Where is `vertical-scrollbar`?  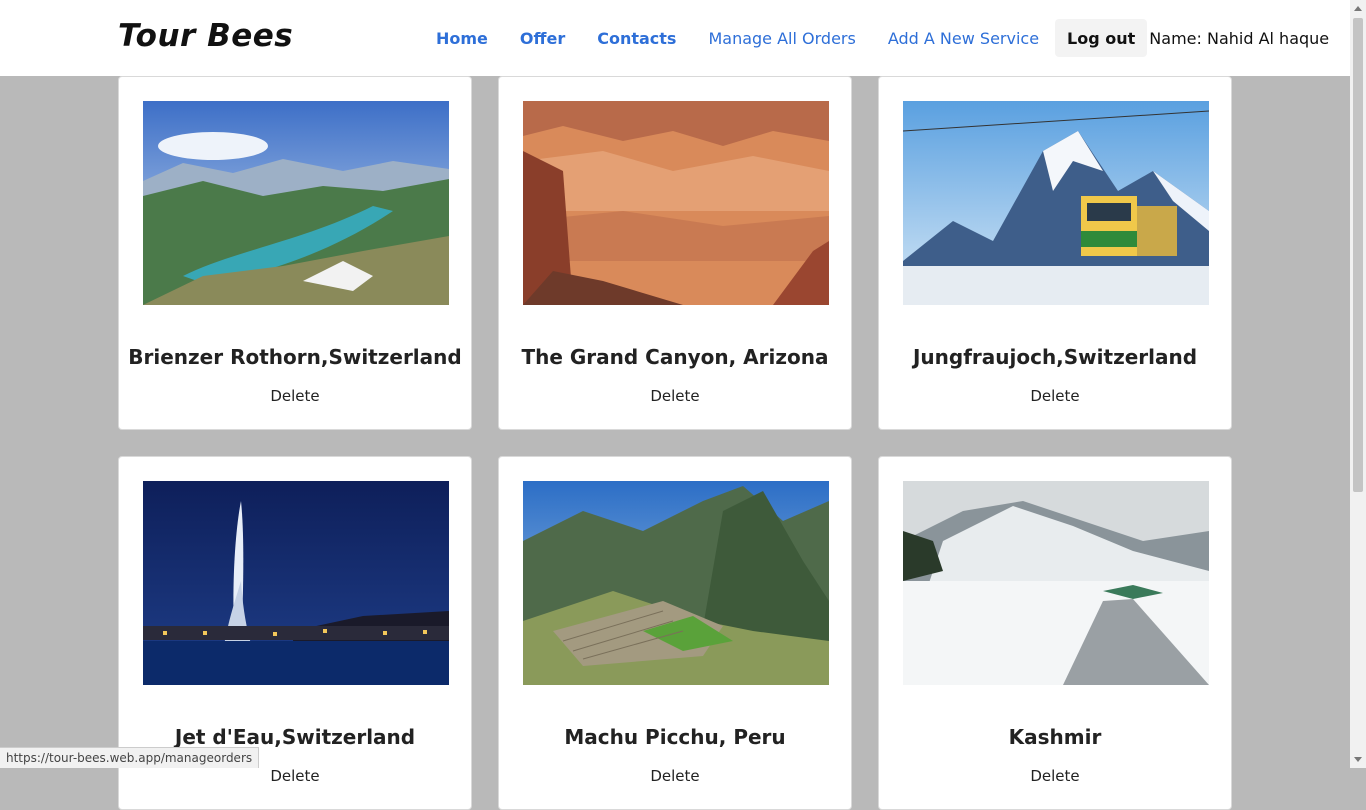
vertical-scrollbar is located at coordinates (1358, 384).